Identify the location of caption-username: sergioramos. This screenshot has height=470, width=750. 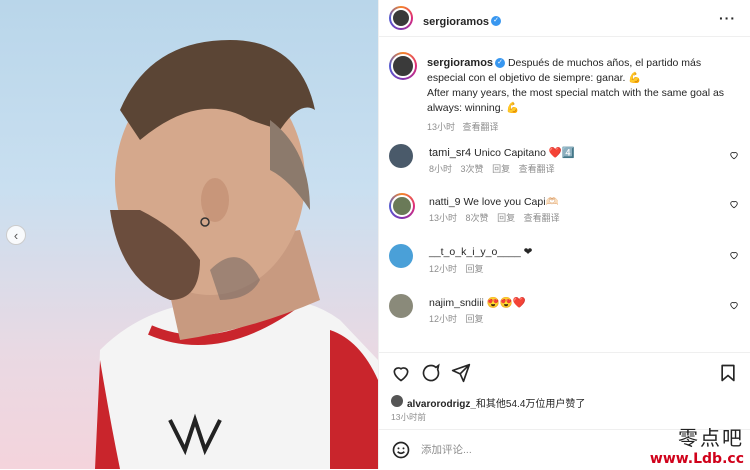
(460, 63).